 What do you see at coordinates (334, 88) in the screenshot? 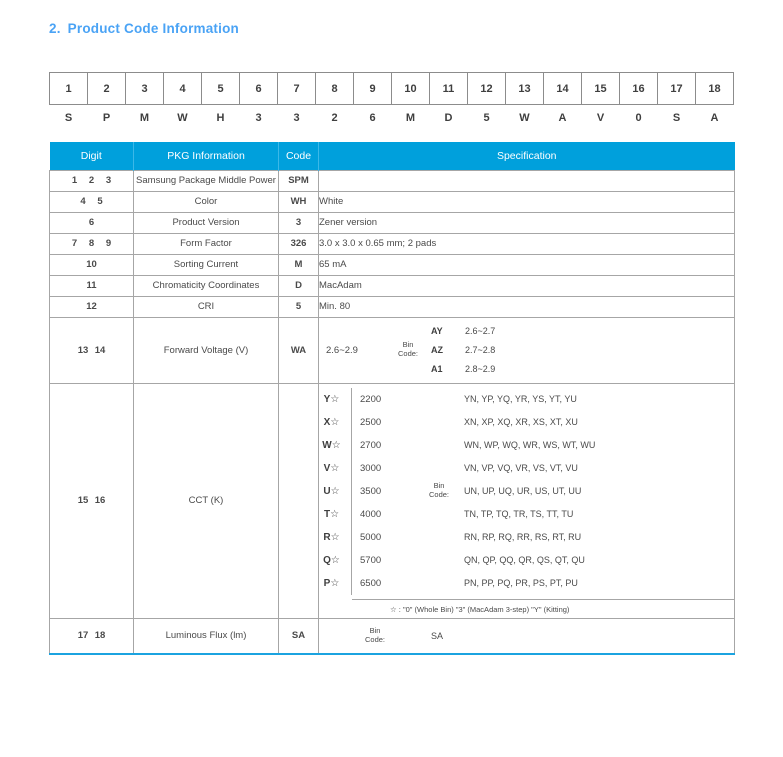
I see `code-position-cell: 8` at bounding box center [334, 88].